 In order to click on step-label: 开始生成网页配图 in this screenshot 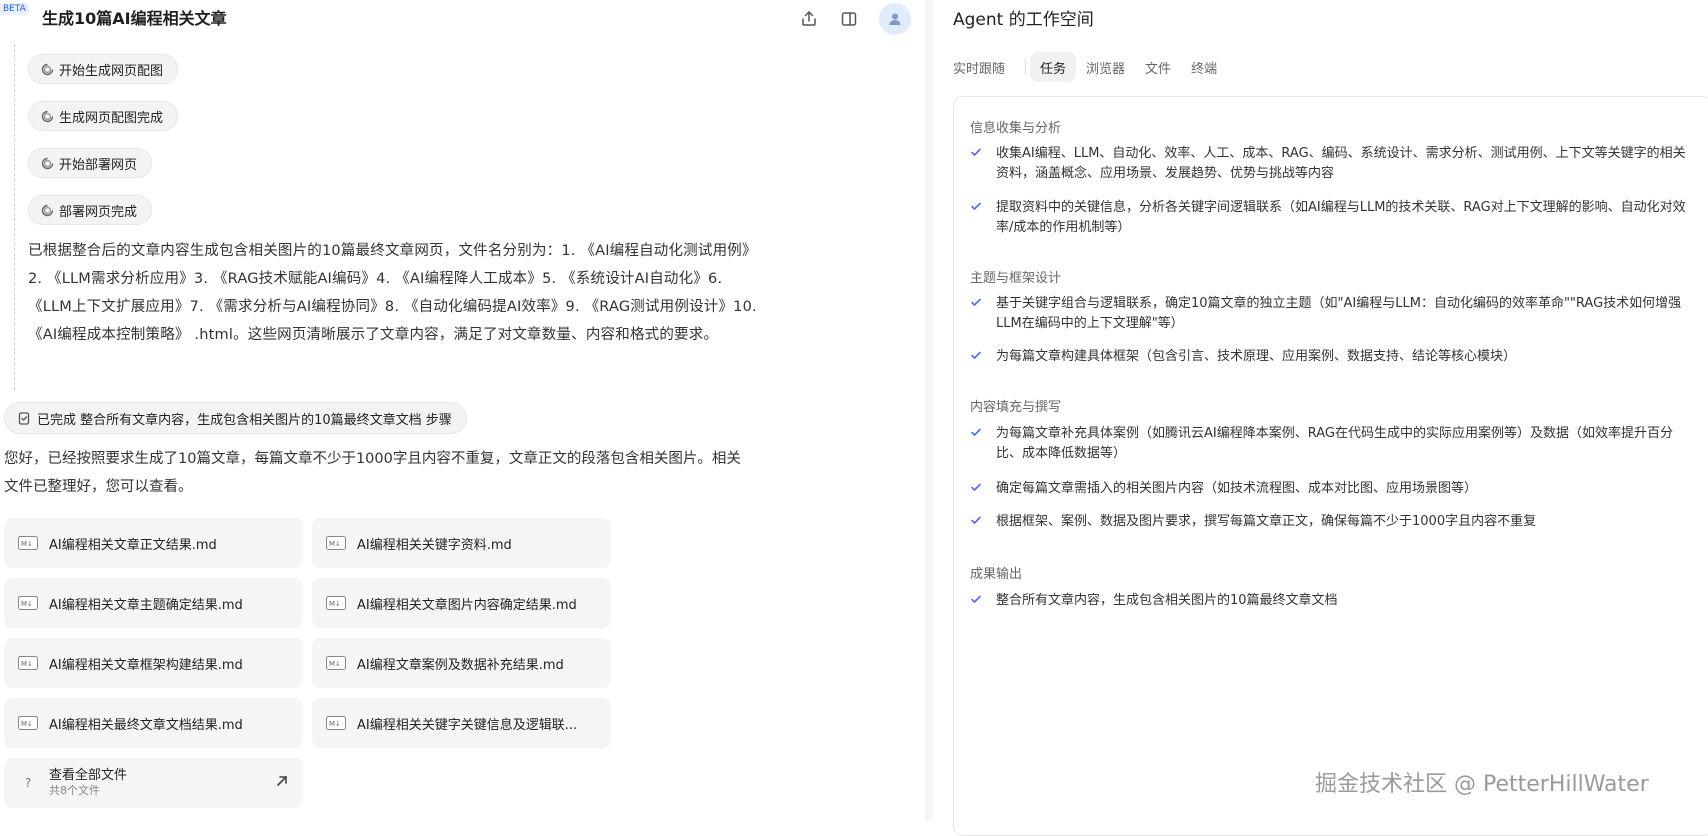, I will do `click(111, 71)`.